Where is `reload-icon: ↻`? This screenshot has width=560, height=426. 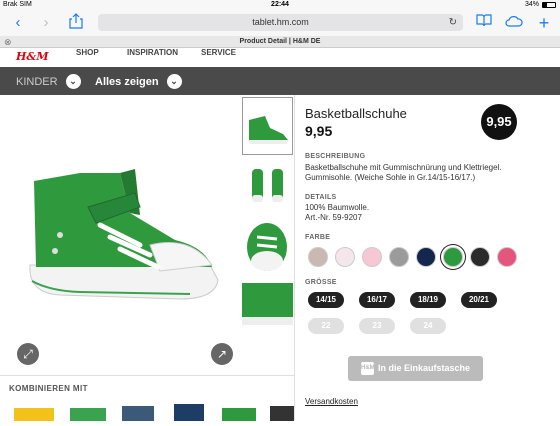
reload-icon: ↻ is located at coordinates (453, 22).